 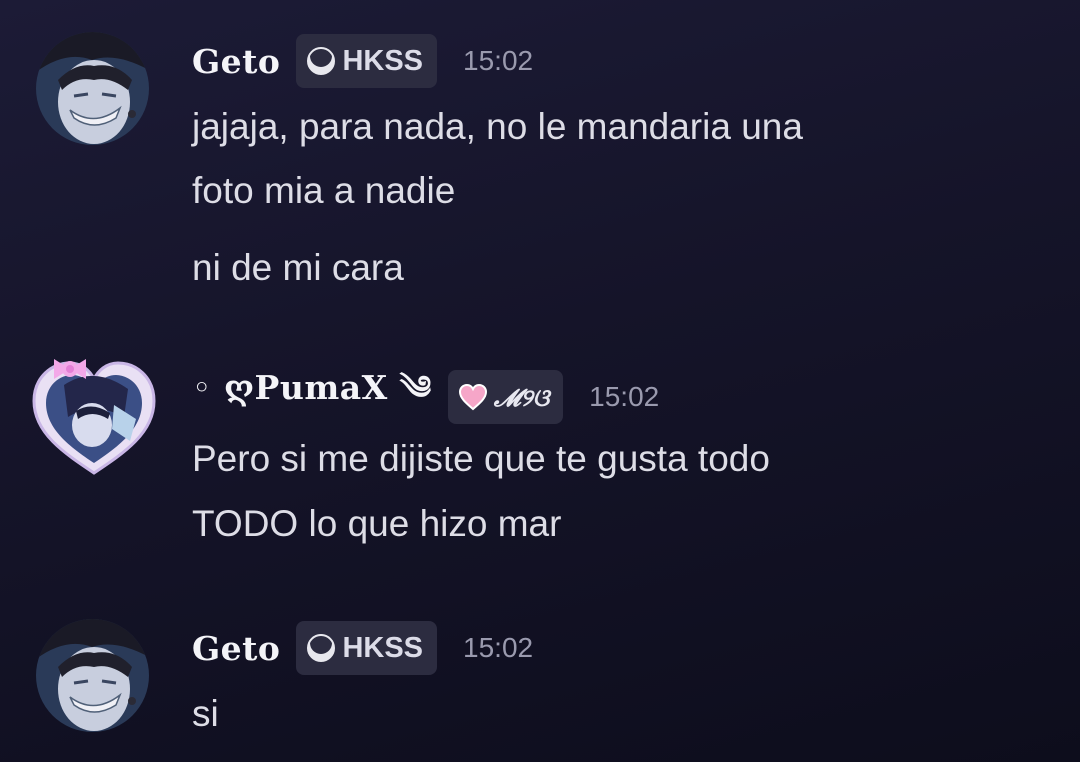 What do you see at coordinates (236, 648) in the screenshot?
I see `username: Geto` at bounding box center [236, 648].